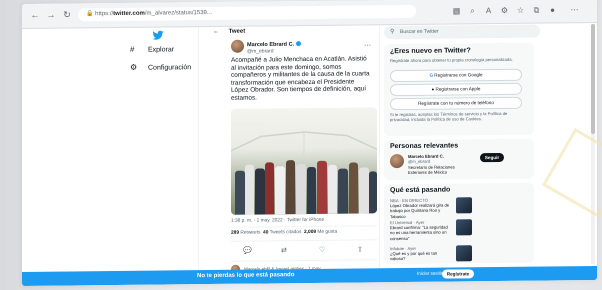  Describe the element at coordinates (237, 46) in the screenshot. I see `author-avatar` at that location.